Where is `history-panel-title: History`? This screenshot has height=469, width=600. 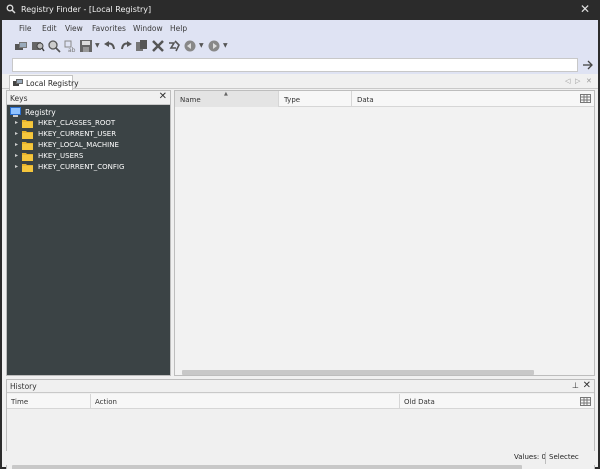 history-panel-title: History is located at coordinates (23, 386).